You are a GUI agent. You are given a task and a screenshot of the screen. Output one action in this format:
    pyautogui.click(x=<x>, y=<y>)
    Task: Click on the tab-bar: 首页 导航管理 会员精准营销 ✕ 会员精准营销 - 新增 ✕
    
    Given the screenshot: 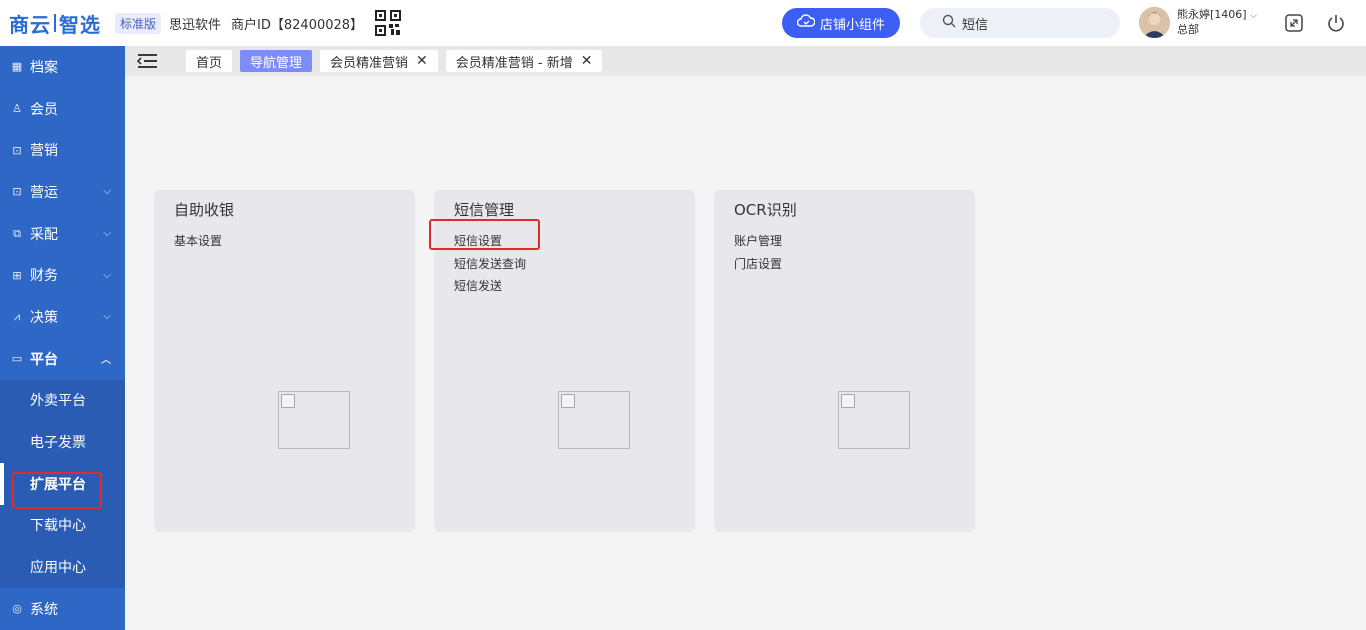 What is the action you would take?
    pyautogui.click(x=745, y=61)
    